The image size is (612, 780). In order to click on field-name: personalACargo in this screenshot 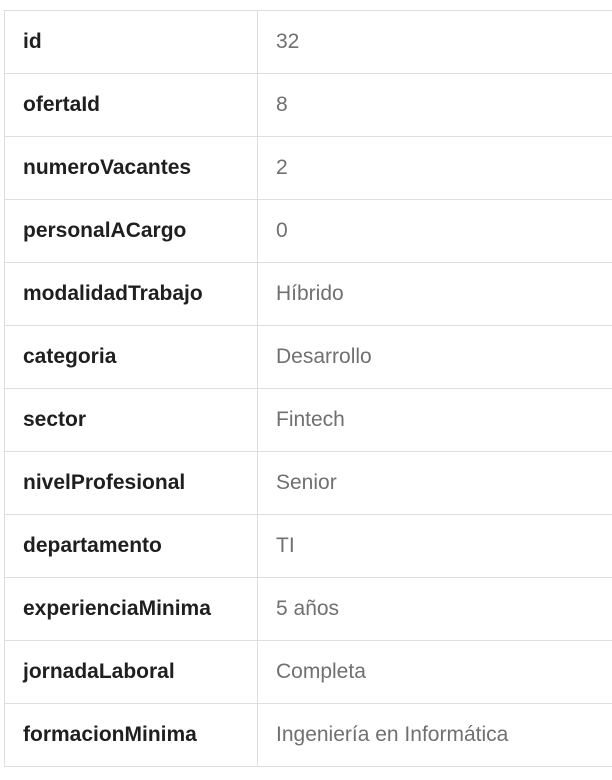, I will do `click(131, 231)`.